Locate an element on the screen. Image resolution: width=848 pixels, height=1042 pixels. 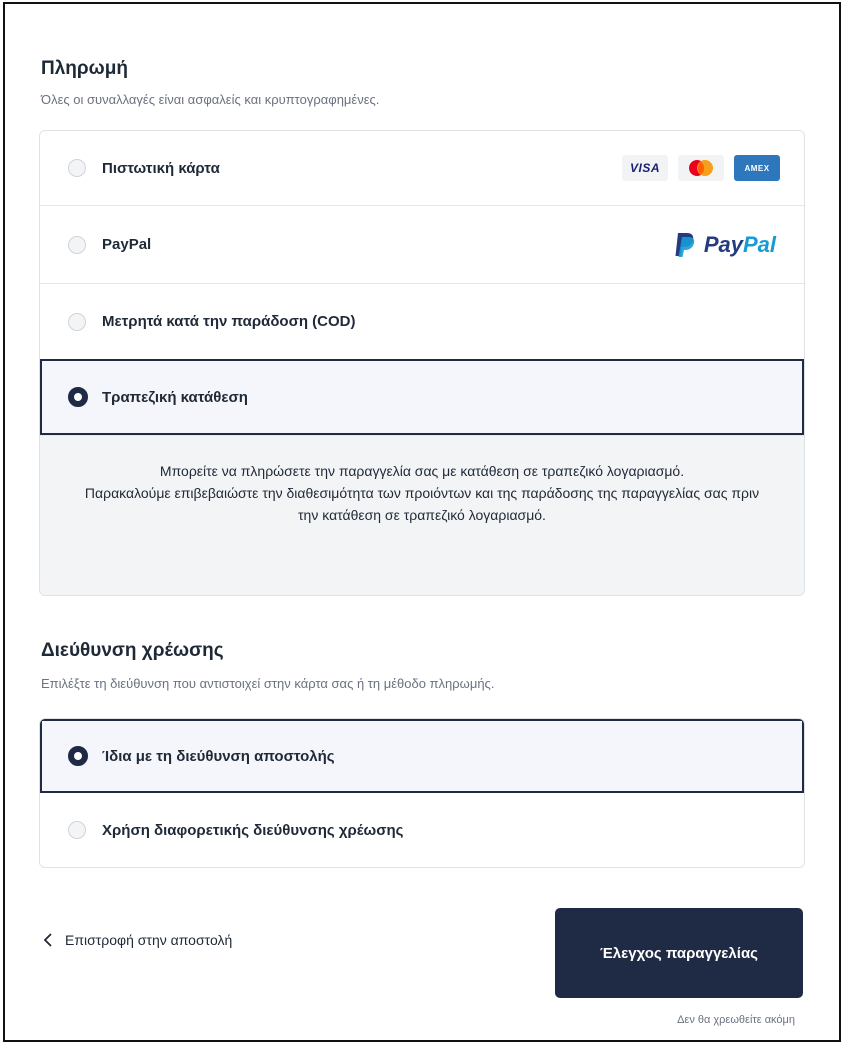
billing-option-same-as-shipping: Ίδια με τη διεύθυνση αποστολής is located at coordinates (422, 756).